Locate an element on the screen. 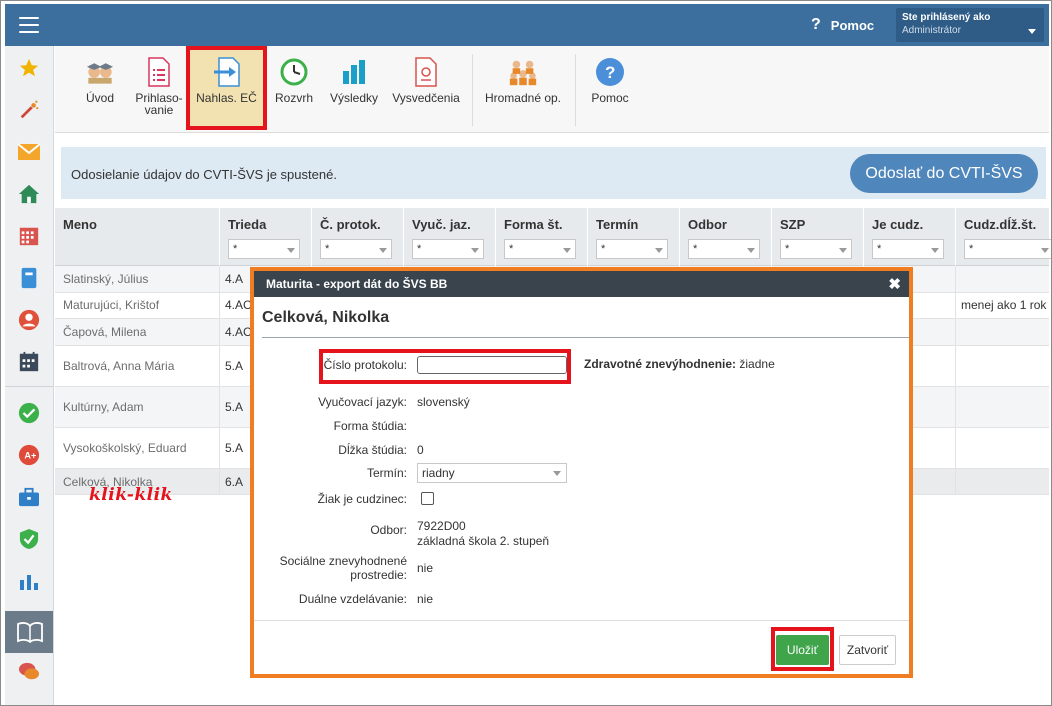 Image resolution: width=1052 pixels, height=706 pixels. column-label: Forma št. is located at coordinates (533, 224).